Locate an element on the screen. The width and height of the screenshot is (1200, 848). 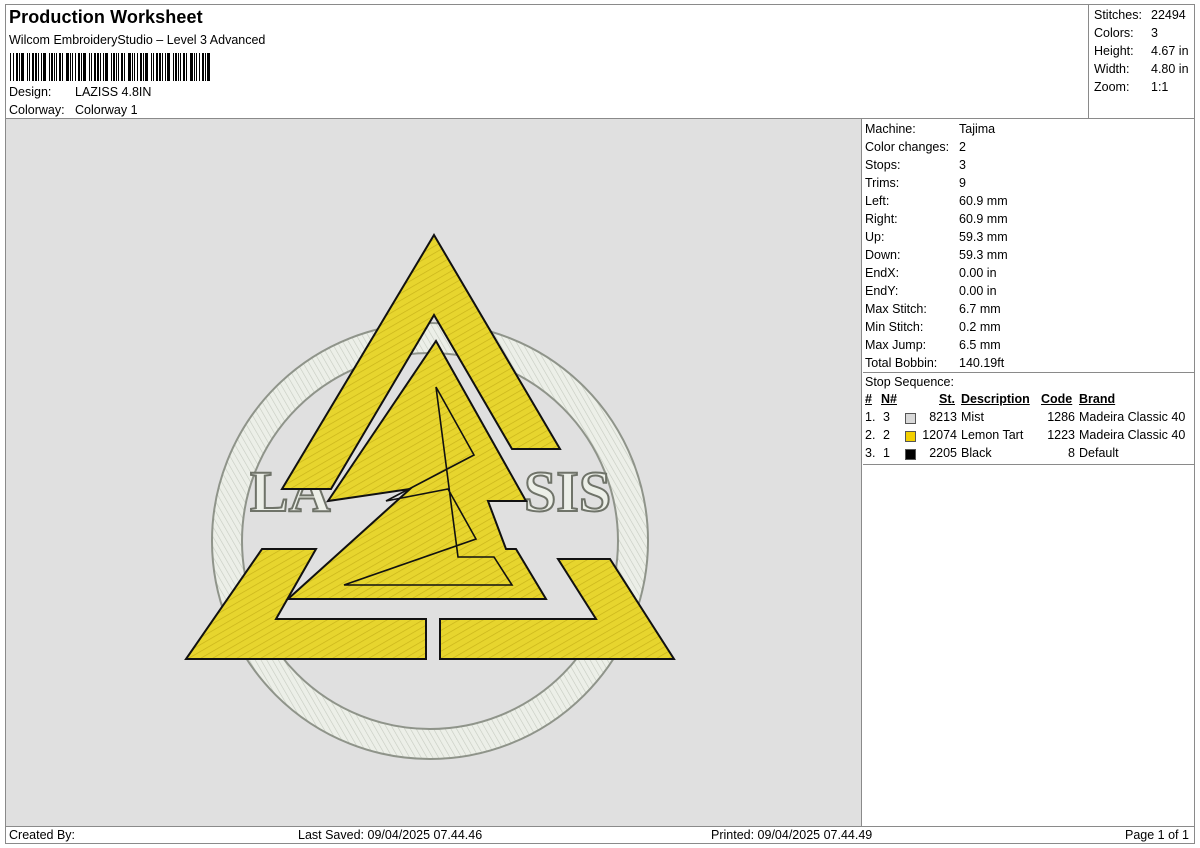
colorway-row: Colorway: Colorway 1 is located at coordinates (73, 110).